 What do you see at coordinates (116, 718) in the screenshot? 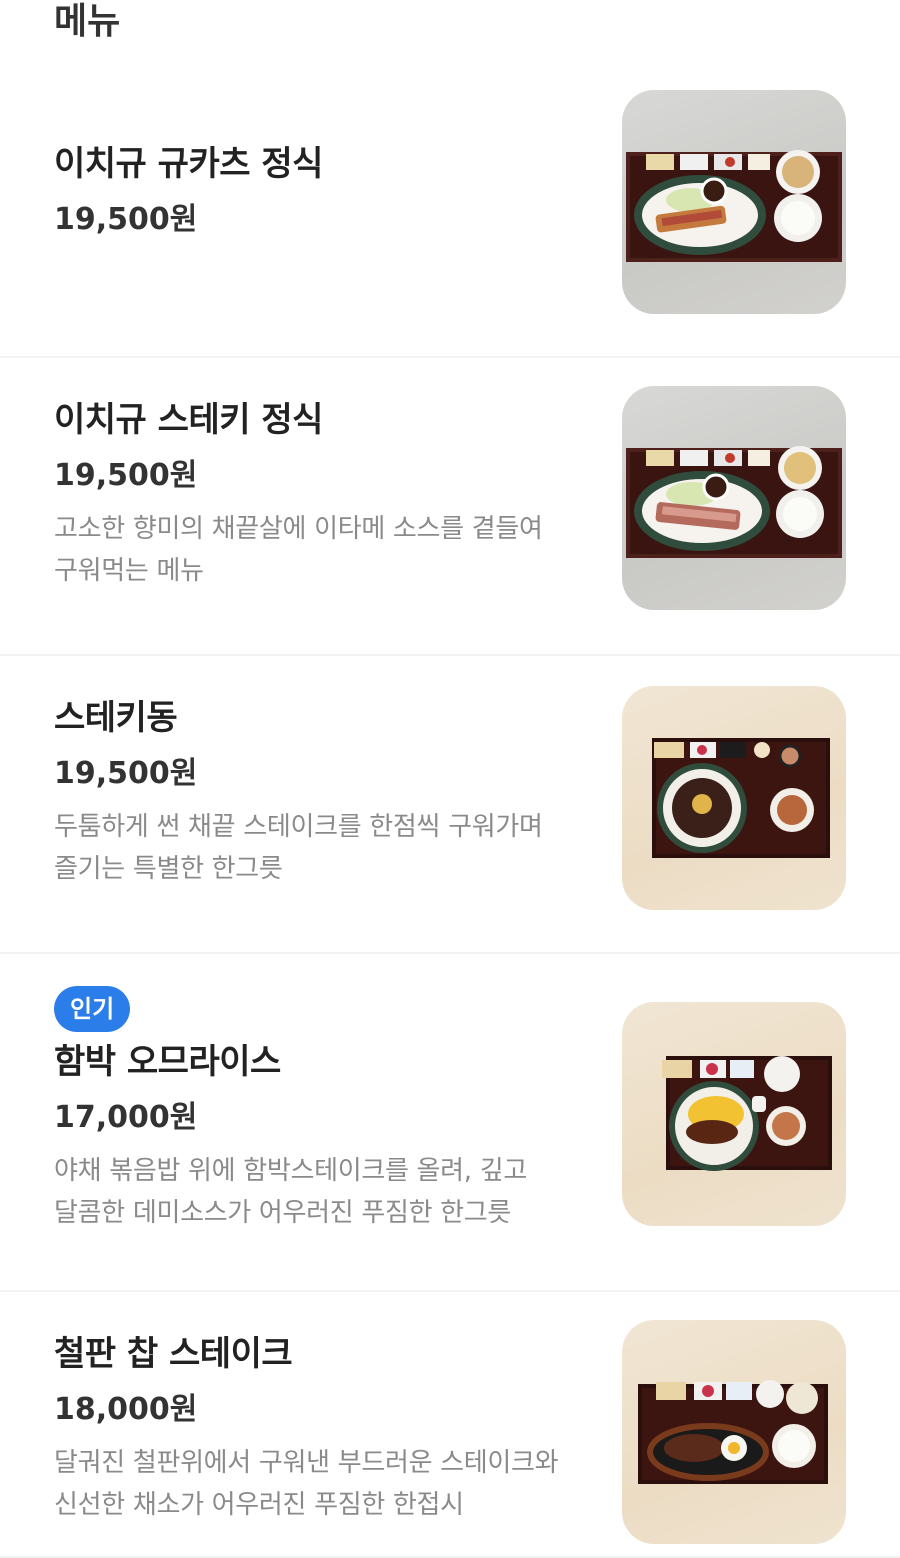
I see `menu-item-name: 스테키동` at bounding box center [116, 718].